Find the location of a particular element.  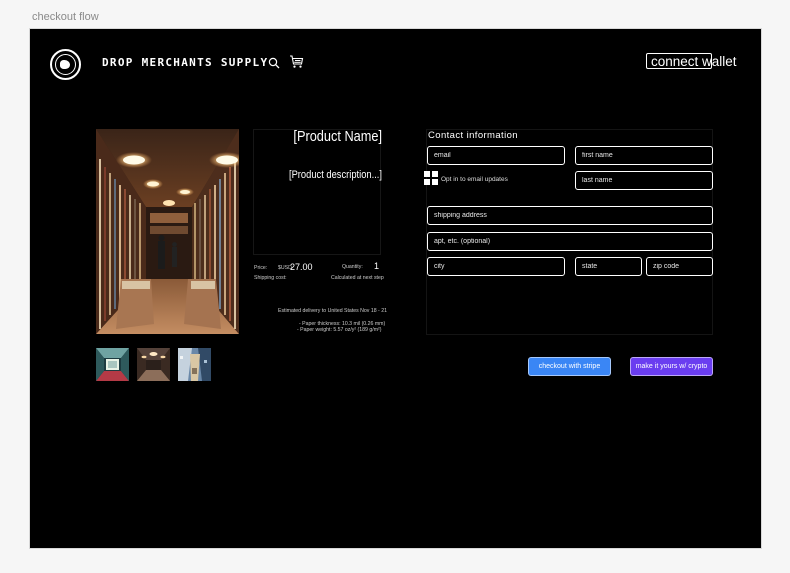

product-description: [Product description...] is located at coordinates (335, 175).